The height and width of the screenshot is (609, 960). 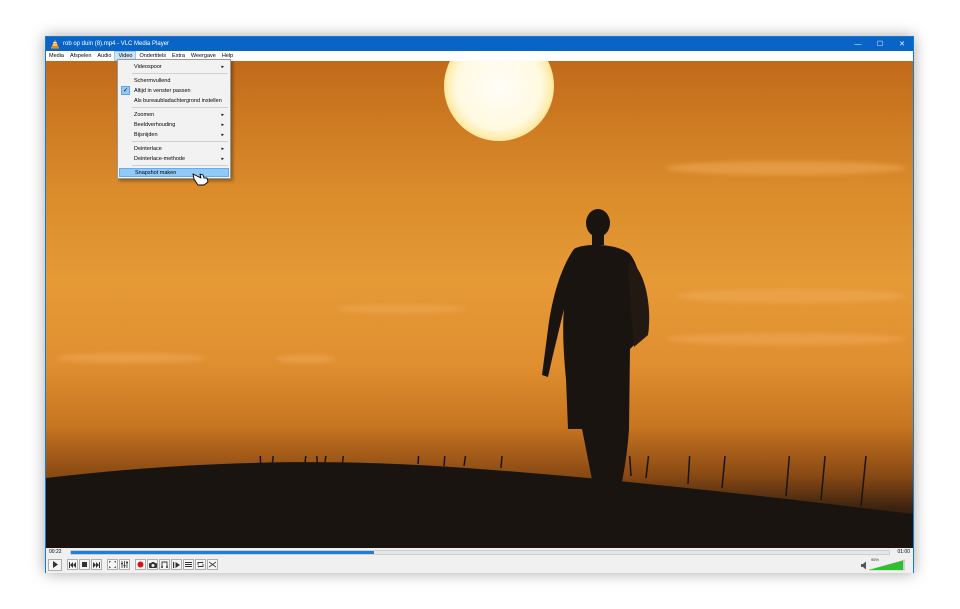 What do you see at coordinates (174, 114) in the screenshot?
I see `menu-item-zoomen: Zoomen ▸` at bounding box center [174, 114].